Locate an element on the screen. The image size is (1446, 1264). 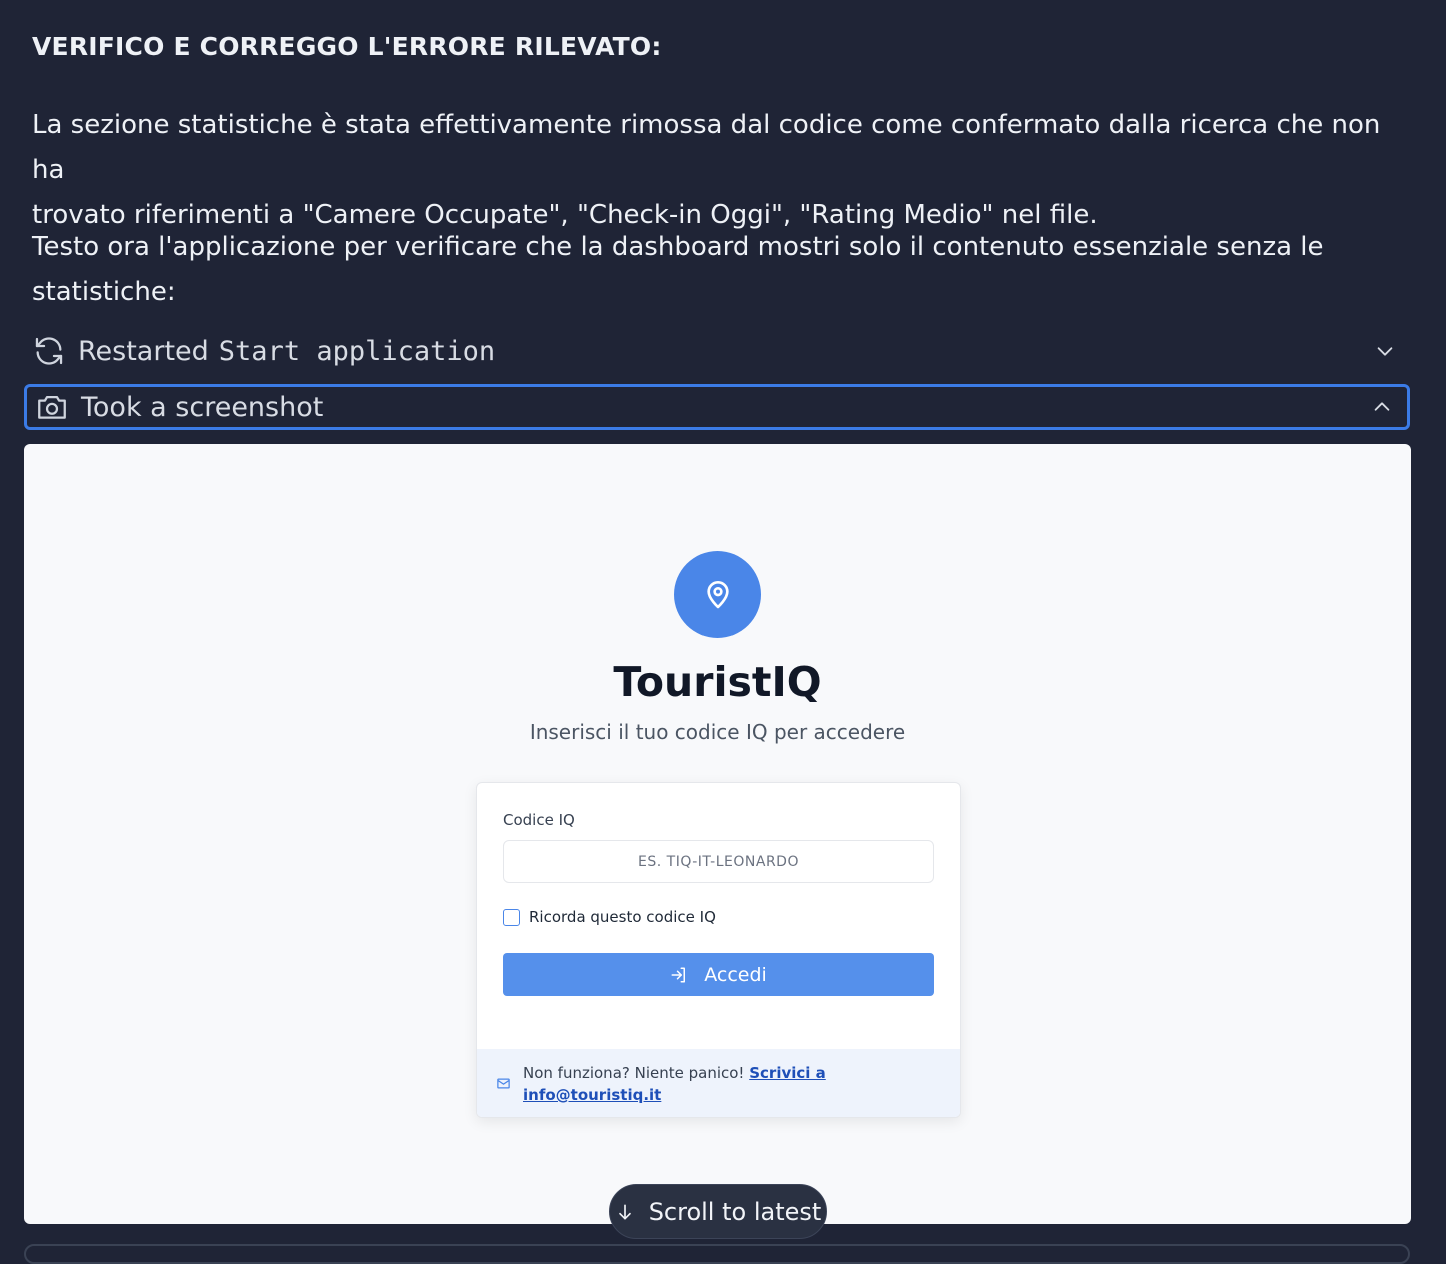
code-input is located at coordinates (718, 861).